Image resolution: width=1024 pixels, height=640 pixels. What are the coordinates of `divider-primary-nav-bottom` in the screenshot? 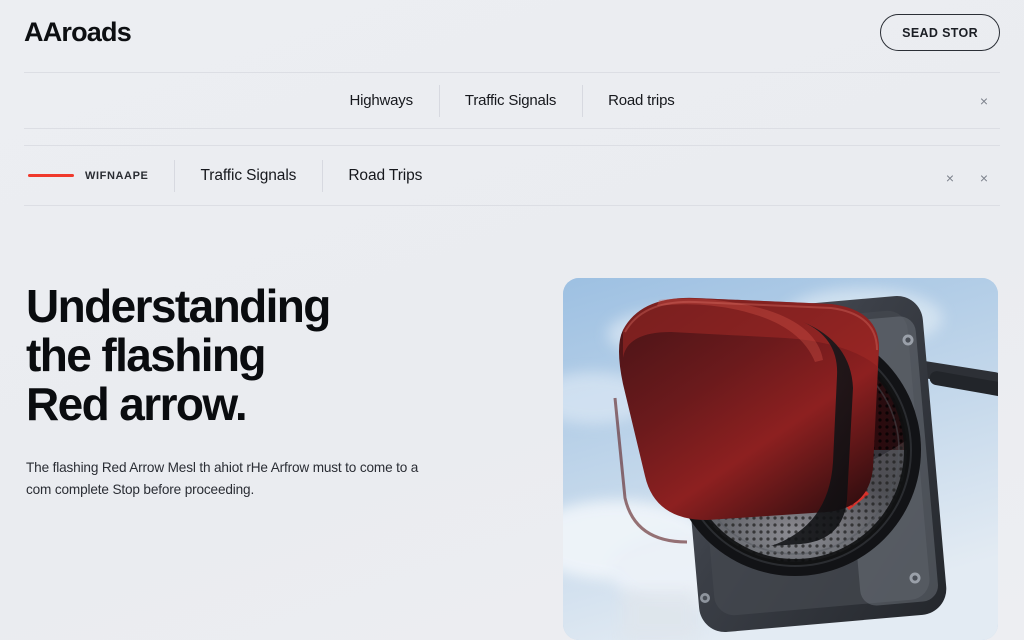 It's located at (512, 128).